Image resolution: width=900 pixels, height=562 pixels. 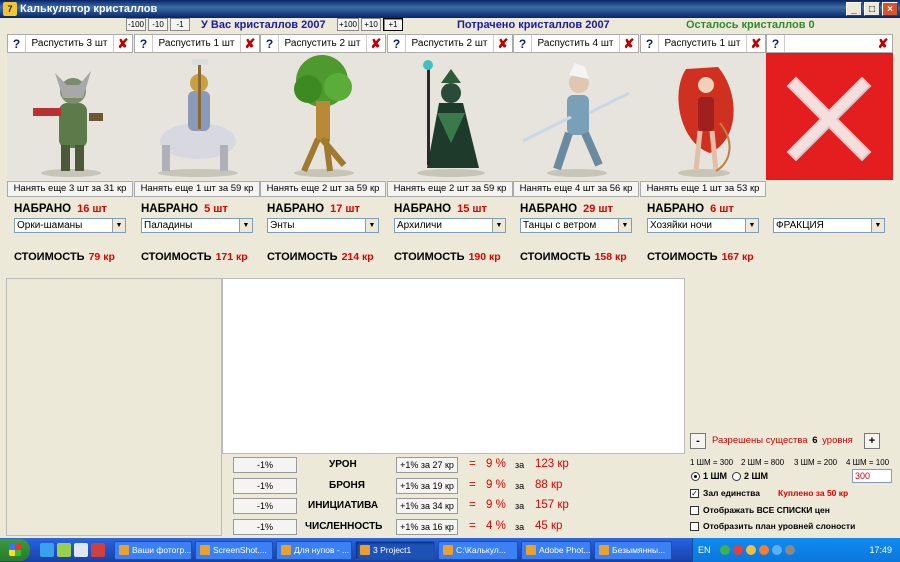 I want to click on level-minus-button: -, so click(x=698, y=441).